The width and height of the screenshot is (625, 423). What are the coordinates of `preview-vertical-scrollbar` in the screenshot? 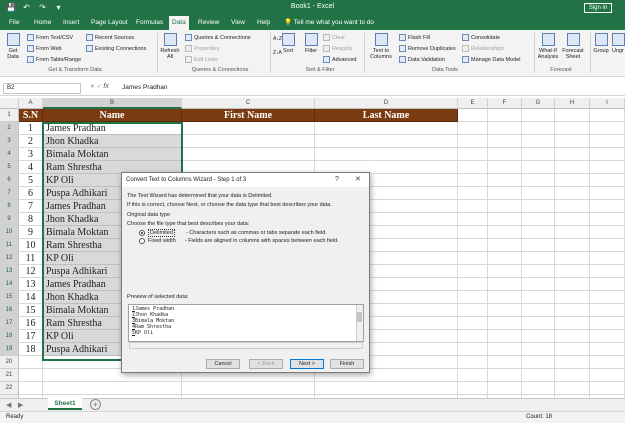 It's located at (359, 323).